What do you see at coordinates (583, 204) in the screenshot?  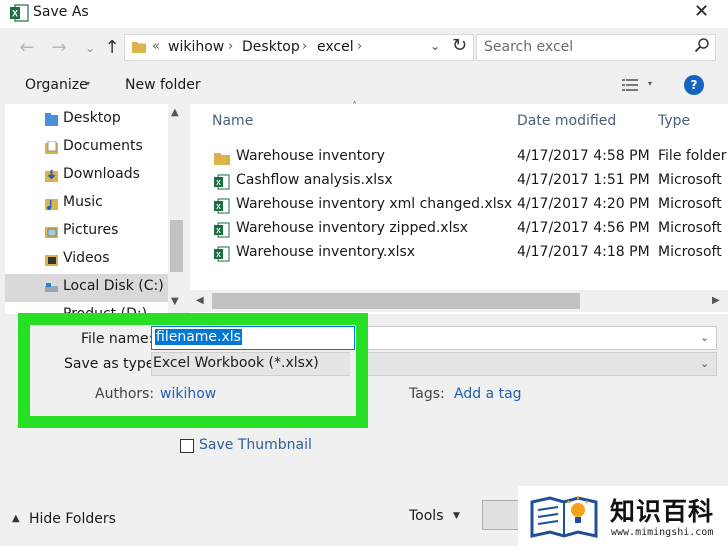 I see `file-date: 4/17/2017 4:20 PM` at bounding box center [583, 204].